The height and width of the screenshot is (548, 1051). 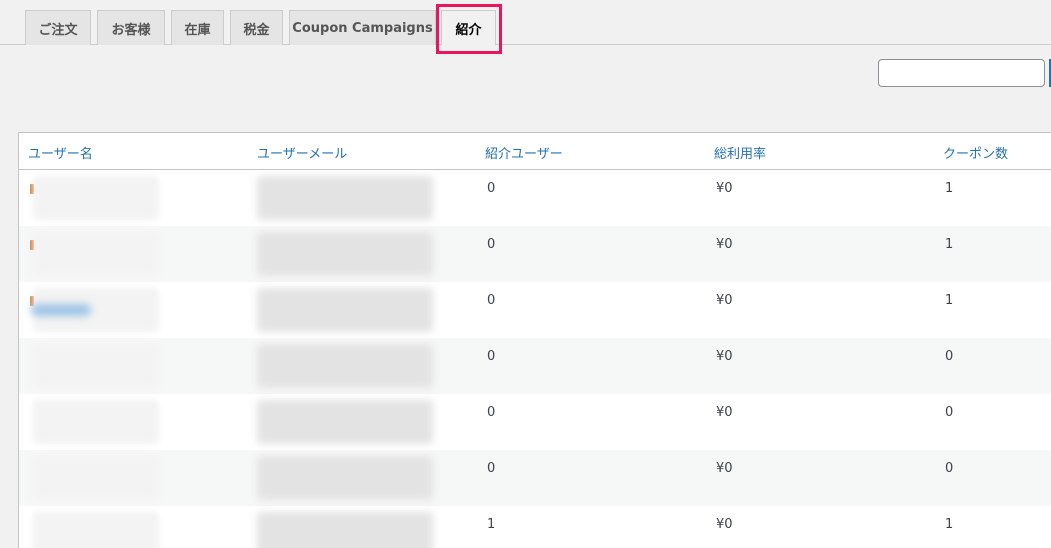 I want to click on search-input, so click(x=961, y=73).